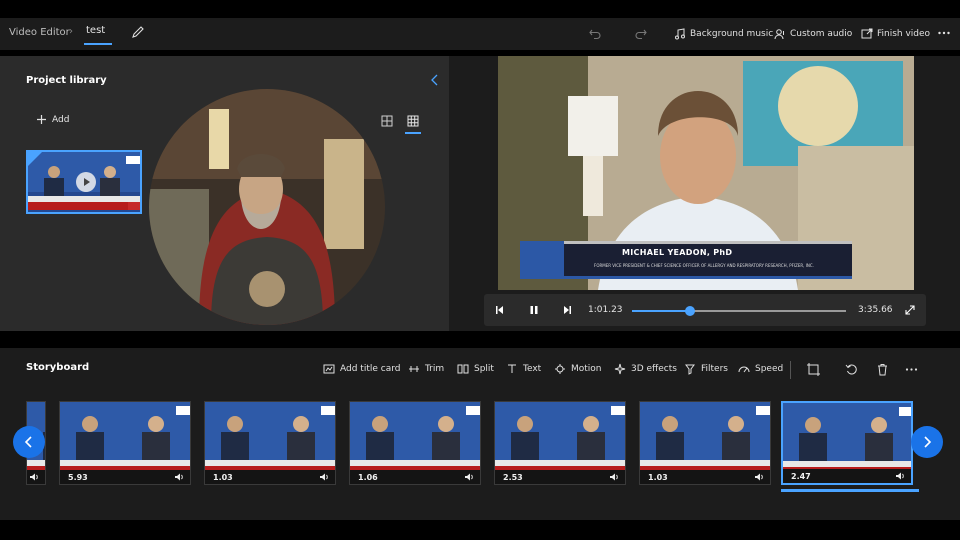  I want to click on person-audio-icon, so click(779, 34).